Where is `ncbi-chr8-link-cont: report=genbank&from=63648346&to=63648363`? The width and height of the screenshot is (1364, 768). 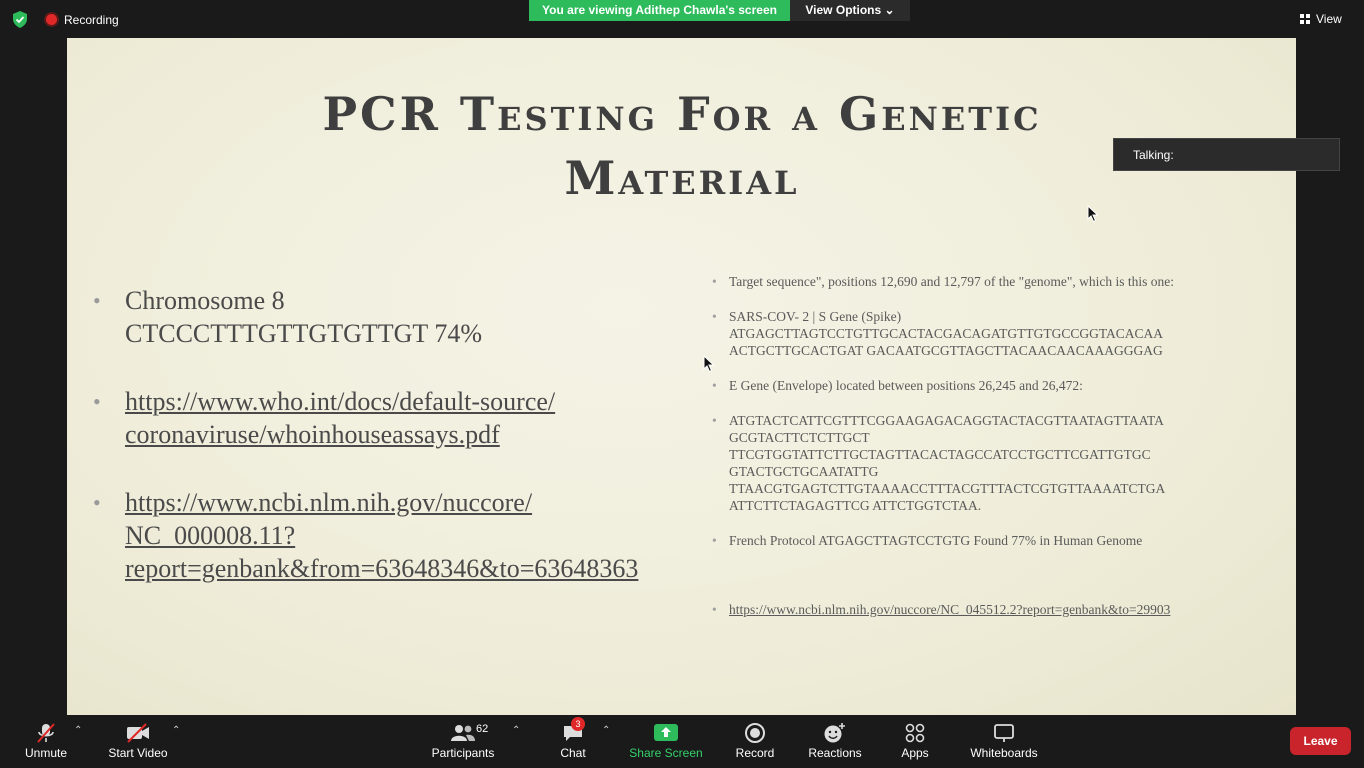
ncbi-chr8-link-cont: report=genbank&from=63648346&to=63648363 is located at coordinates (433, 568).